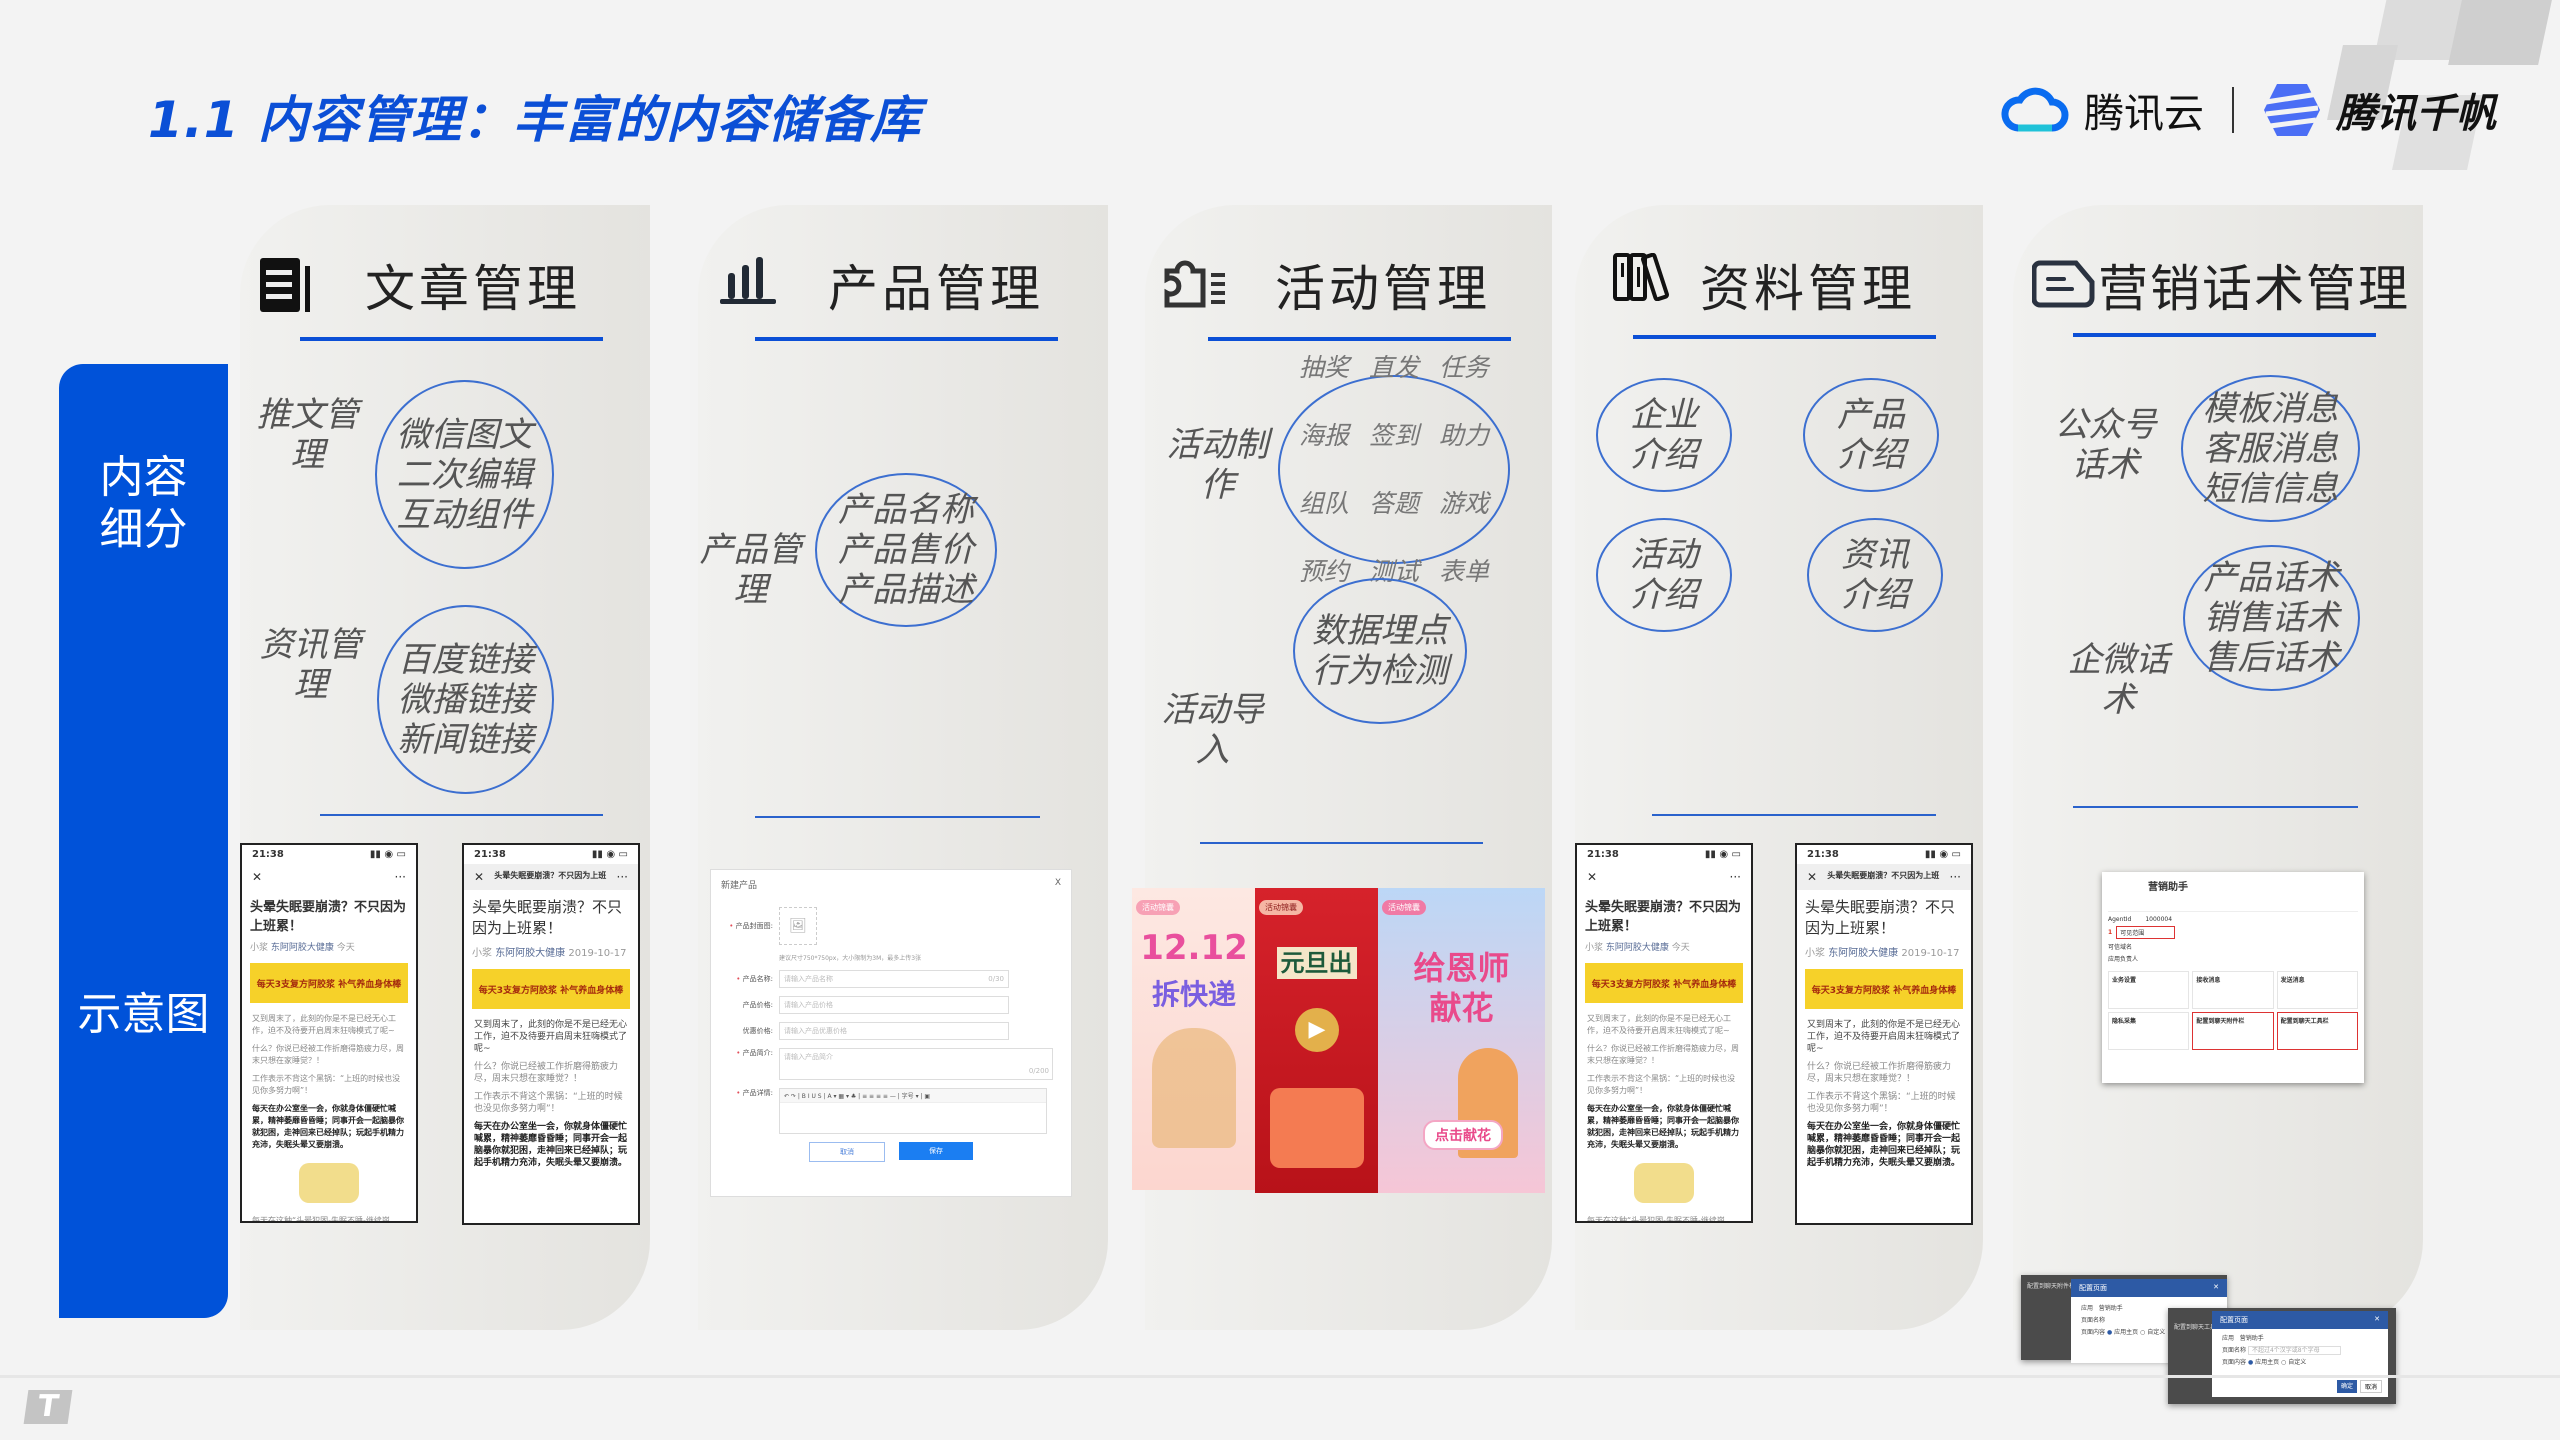 The width and height of the screenshot is (2560, 1440). Describe the element at coordinates (2248, 110) in the screenshot. I see `brand-logos: 腾讯云 腾讯千帆` at that location.